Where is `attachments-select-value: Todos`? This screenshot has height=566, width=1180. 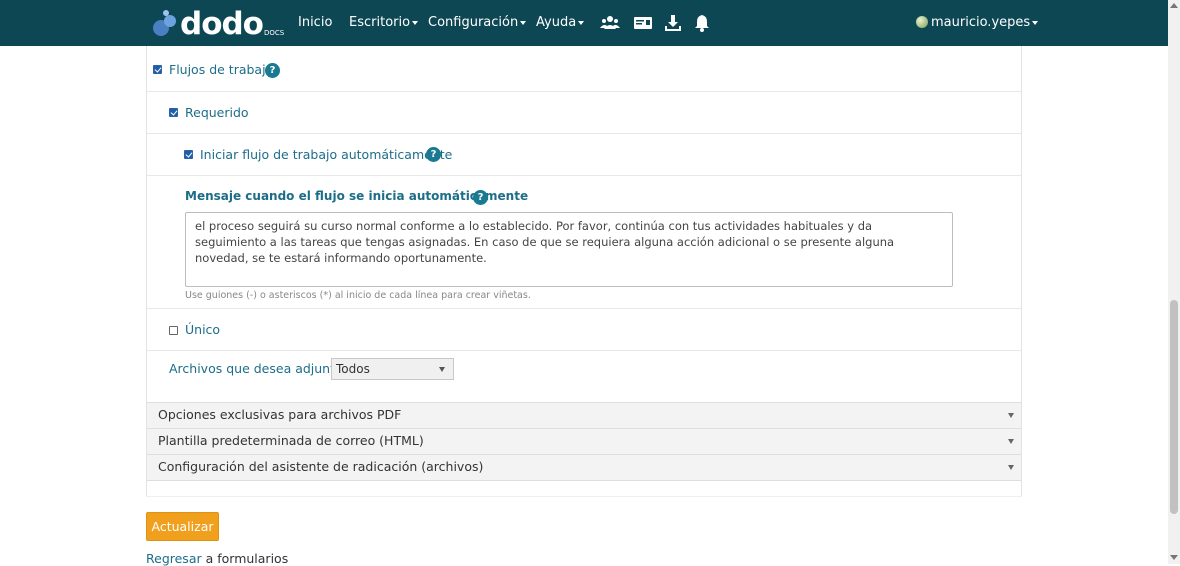
attachments-select-value: Todos is located at coordinates (353, 369).